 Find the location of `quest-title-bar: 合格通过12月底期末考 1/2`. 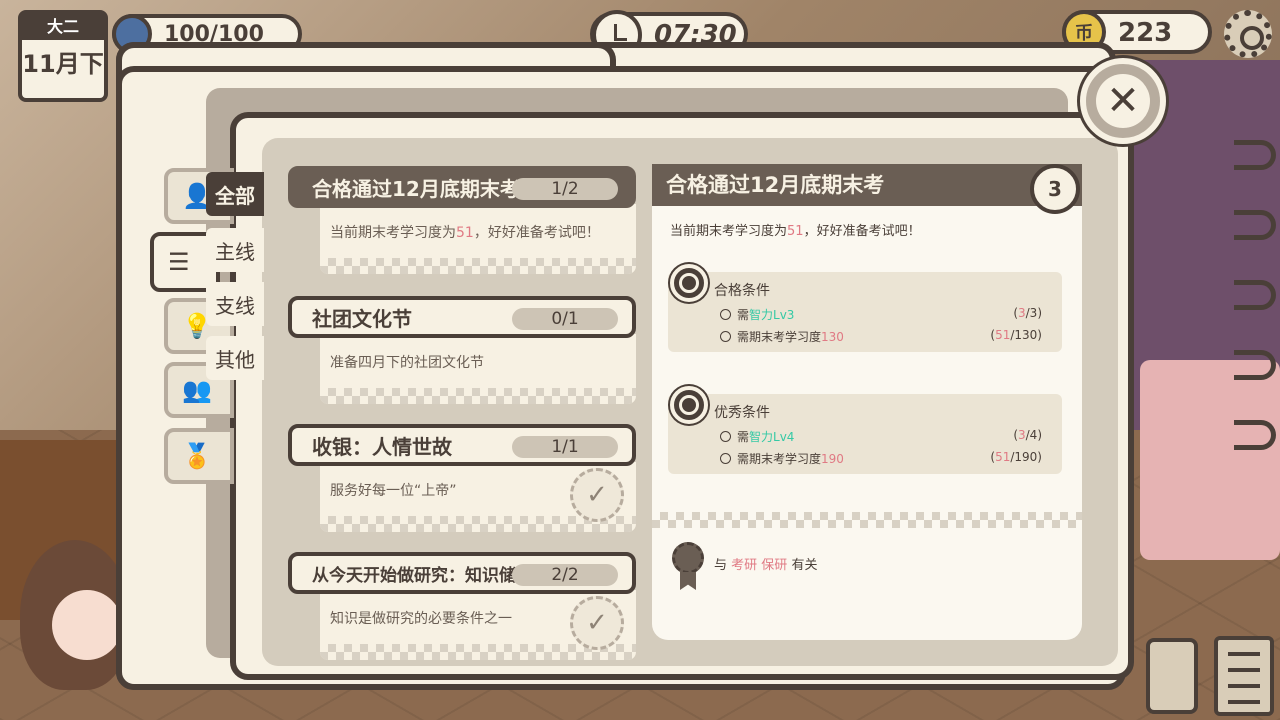

quest-title-bar: 合格通过12月底期末考 1/2 is located at coordinates (462, 187).